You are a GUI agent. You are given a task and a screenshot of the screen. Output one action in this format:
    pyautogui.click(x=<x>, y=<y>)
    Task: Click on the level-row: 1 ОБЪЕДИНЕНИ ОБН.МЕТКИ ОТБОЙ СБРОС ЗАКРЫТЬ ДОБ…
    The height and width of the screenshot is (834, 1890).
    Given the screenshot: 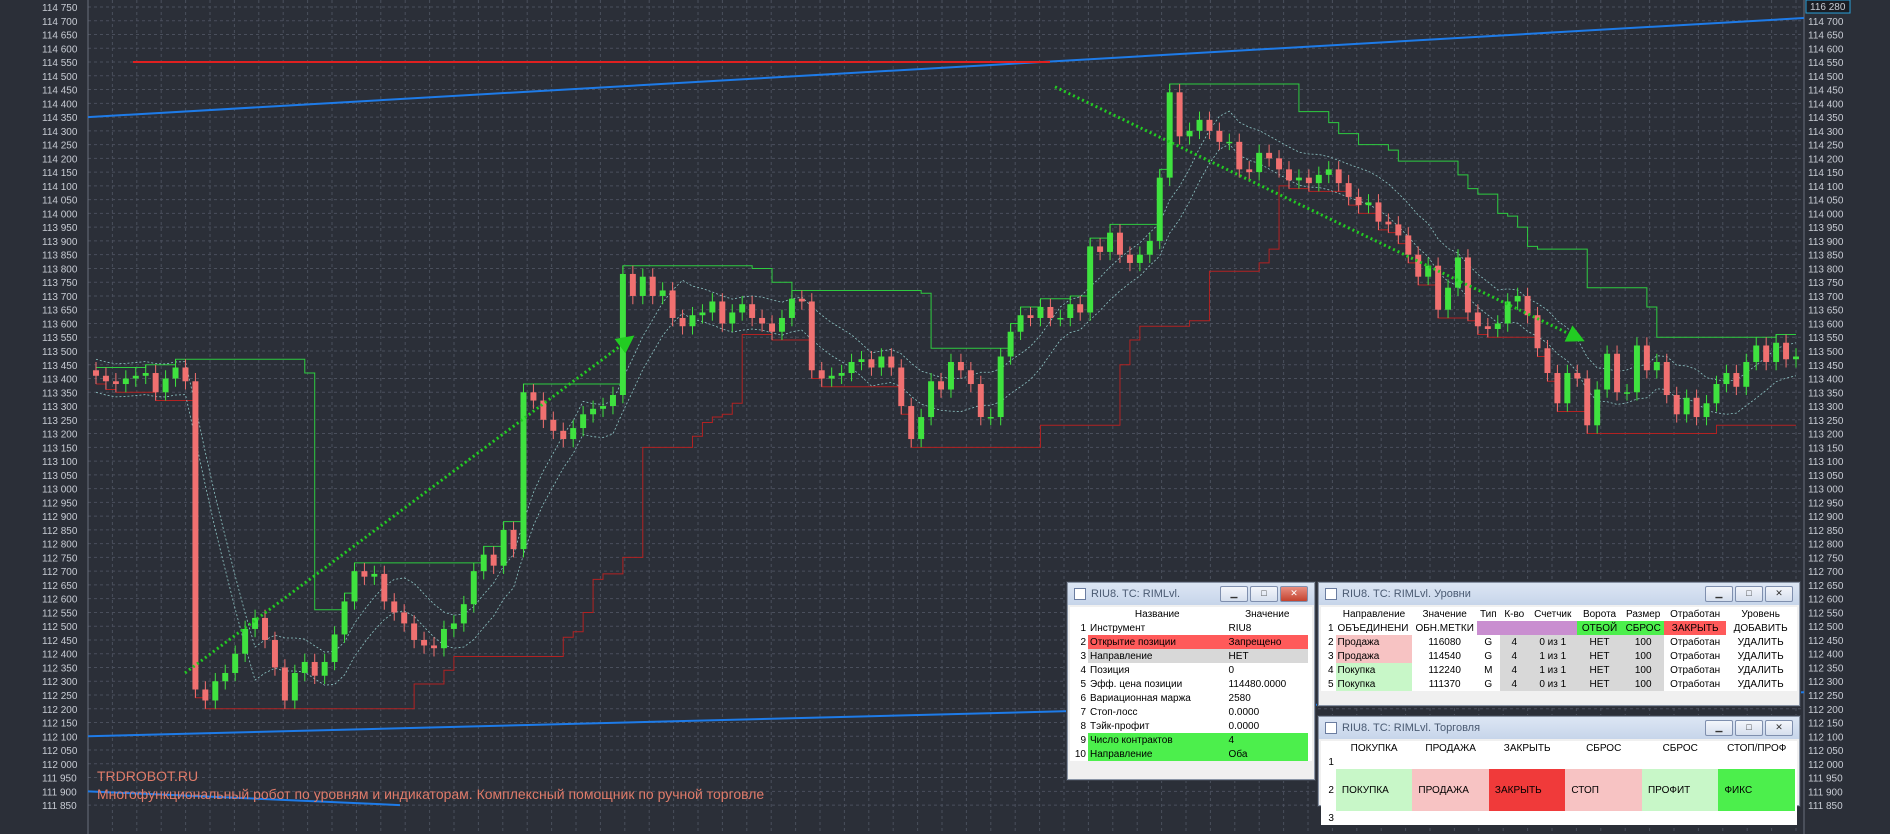 What is the action you would take?
    pyautogui.click(x=1558, y=628)
    